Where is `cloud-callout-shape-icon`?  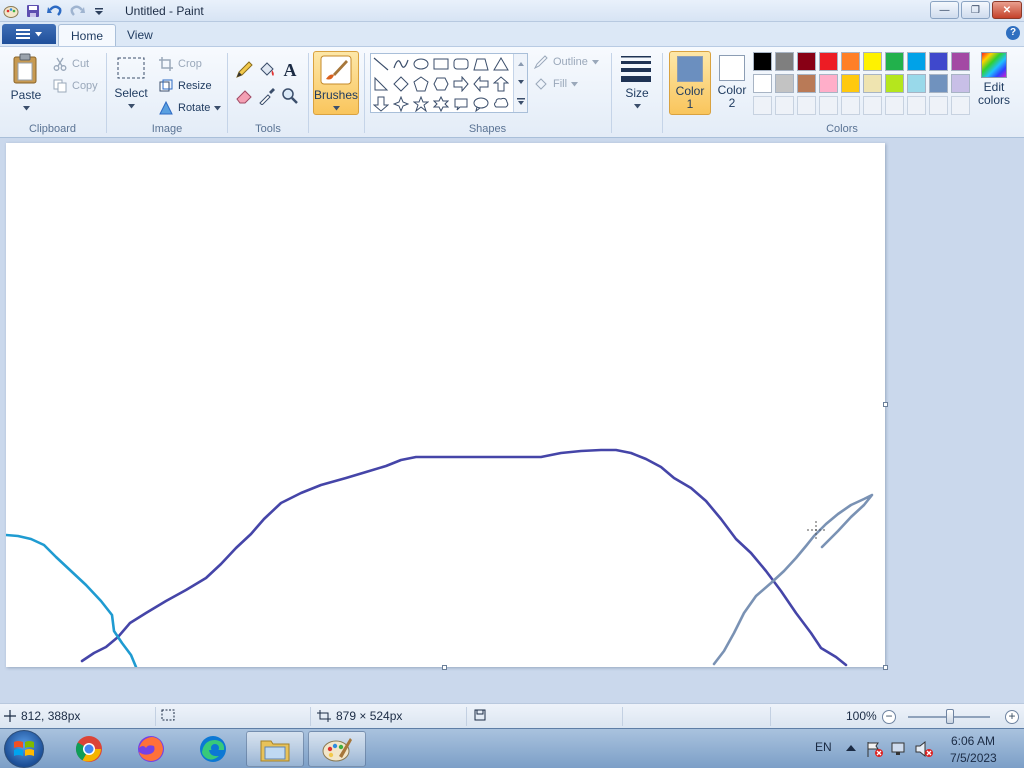
cloud-callout-shape-icon is located at coordinates (501, 104).